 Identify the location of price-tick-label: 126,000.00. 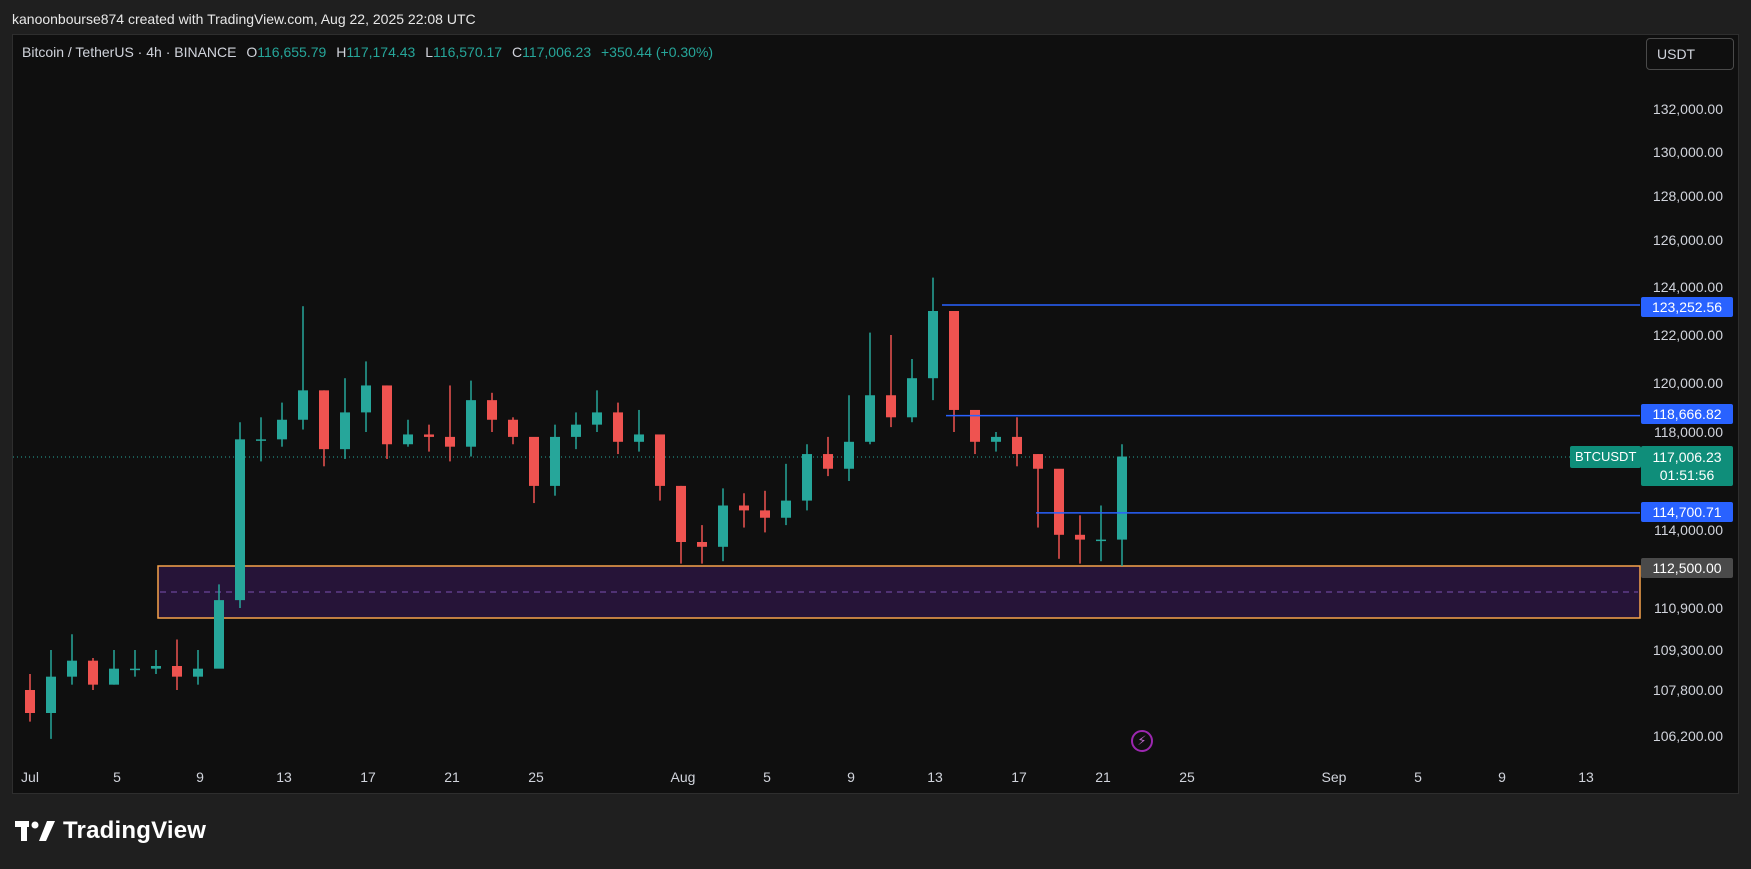
(1688, 240).